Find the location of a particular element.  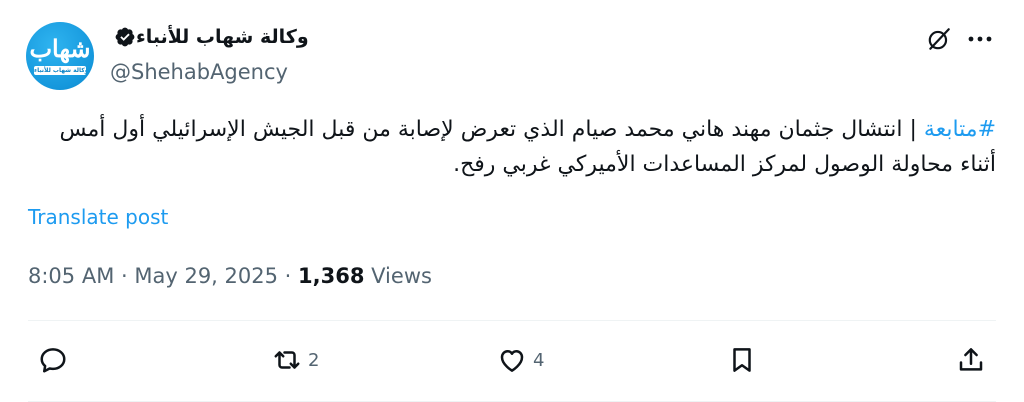

display-name: وكالة شهاب للأنباء is located at coordinates (222, 37).